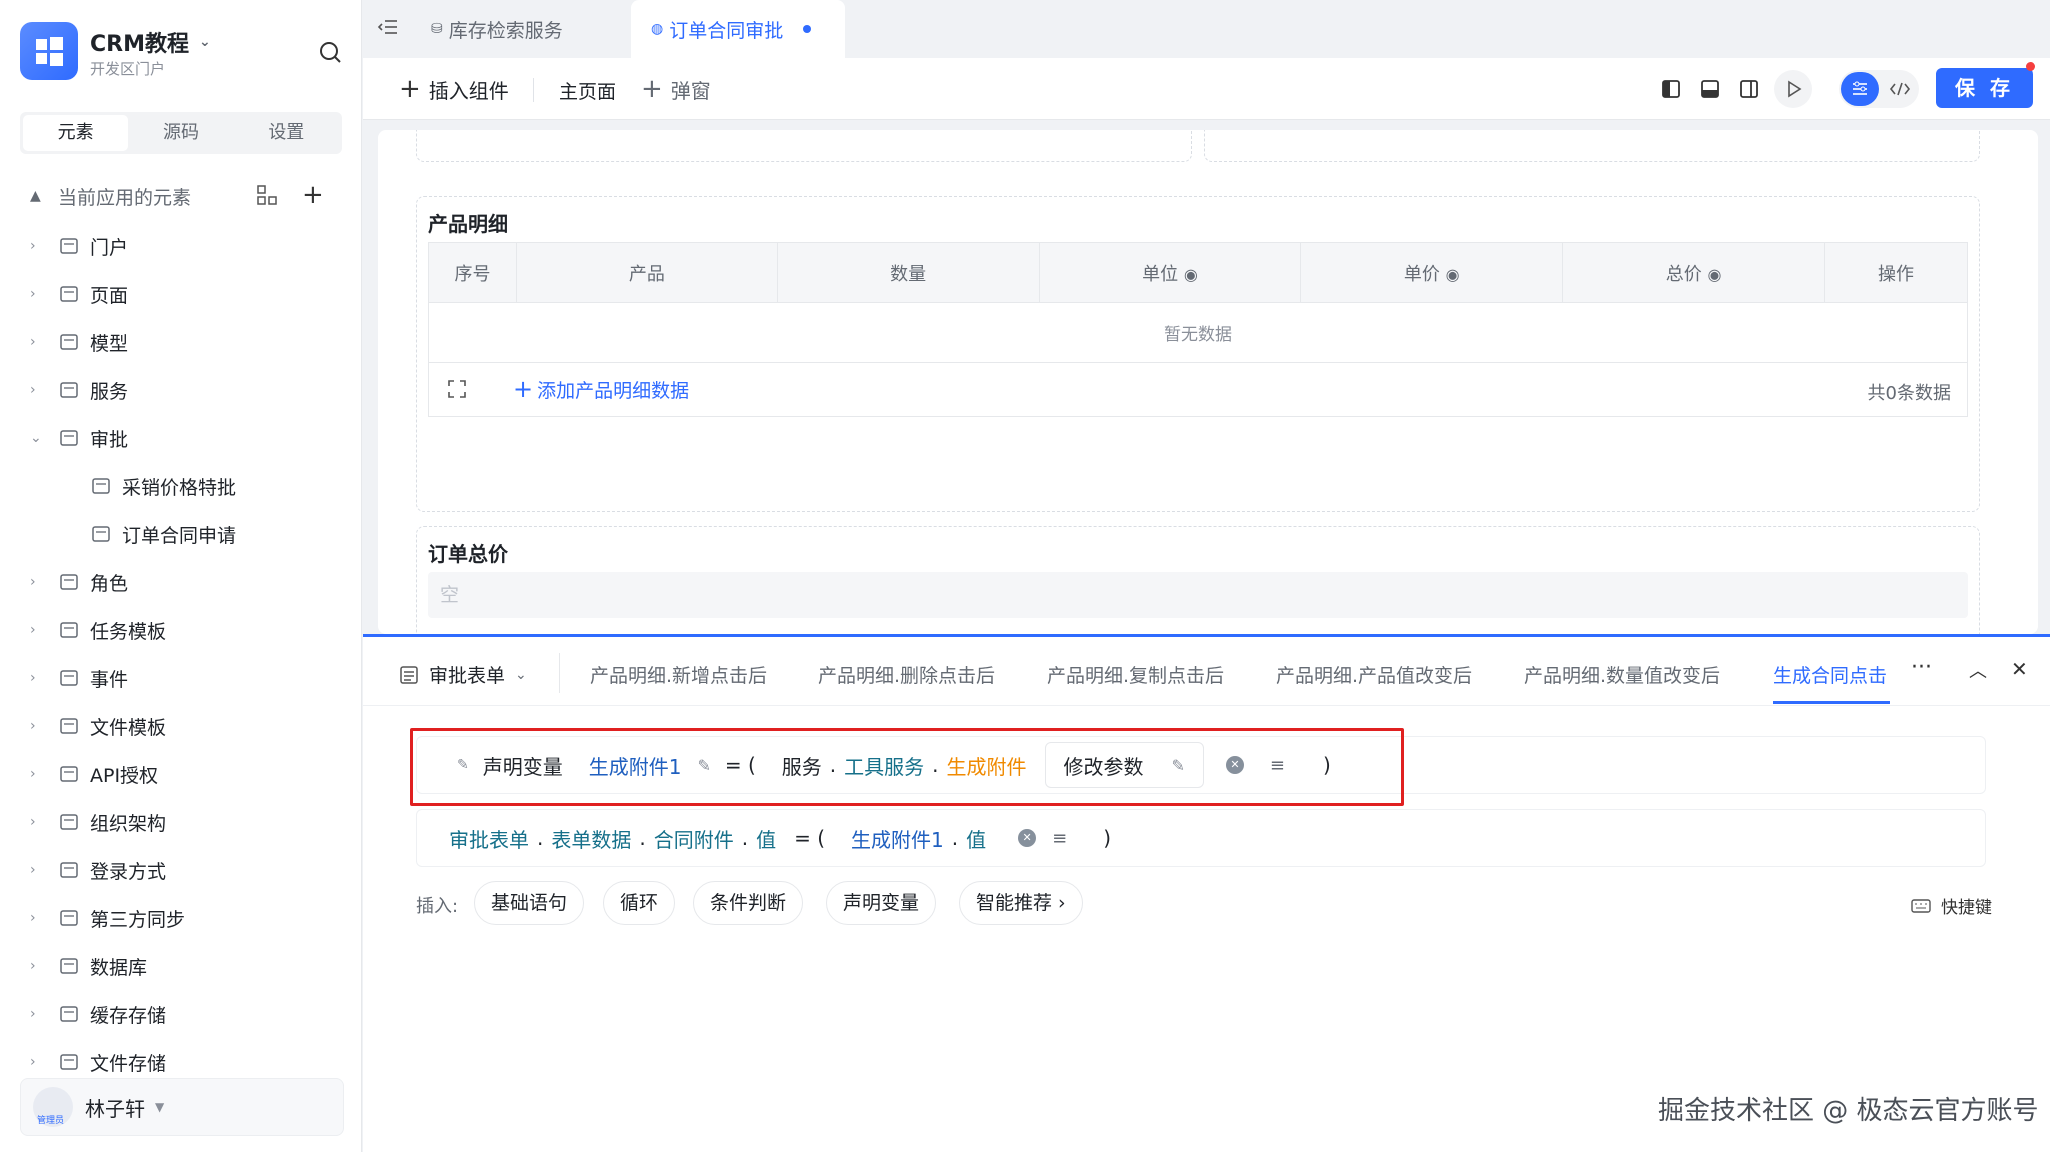 The height and width of the screenshot is (1152, 2050). I want to click on collapse-all-icon, so click(267, 195).